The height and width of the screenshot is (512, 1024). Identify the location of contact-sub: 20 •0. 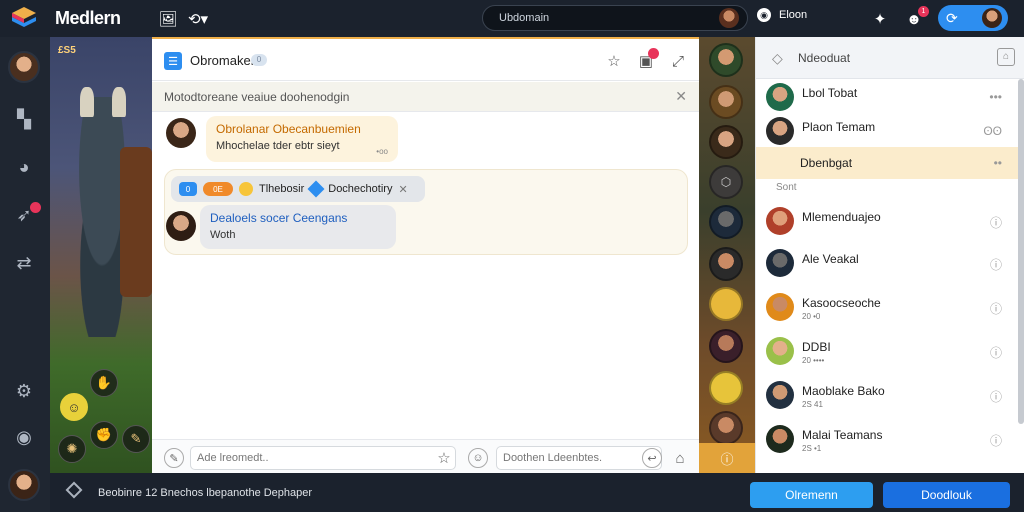
(811, 316).